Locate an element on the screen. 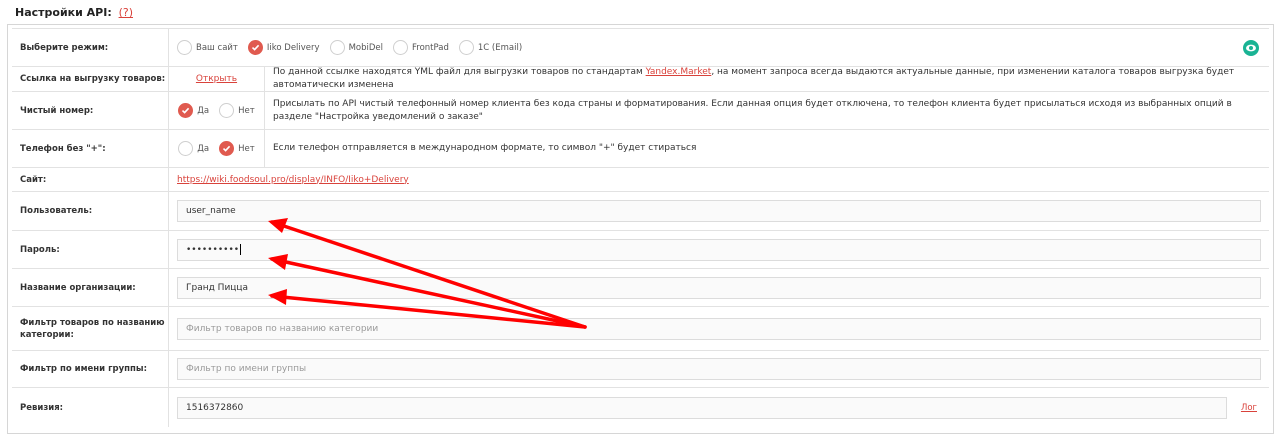  mode-option-mobidel: MobiDel is located at coordinates (356, 47).